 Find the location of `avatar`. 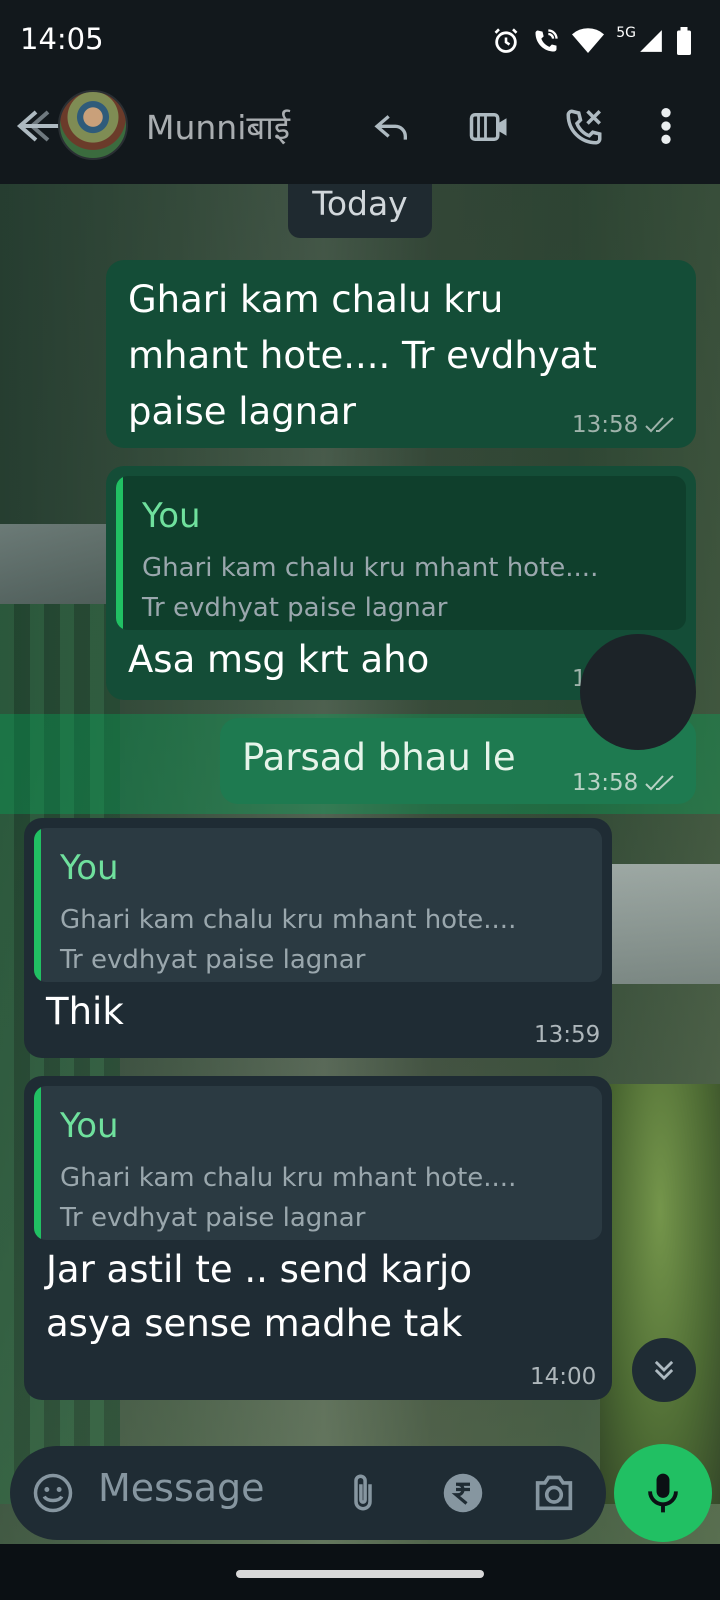

avatar is located at coordinates (93, 125).